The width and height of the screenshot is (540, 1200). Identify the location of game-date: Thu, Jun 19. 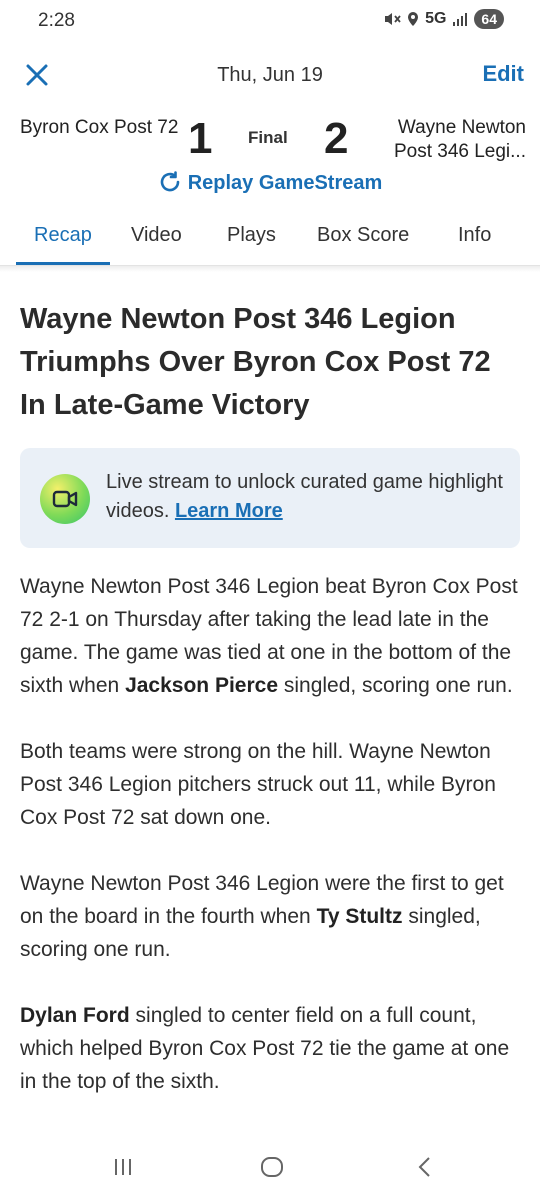
(270, 75).